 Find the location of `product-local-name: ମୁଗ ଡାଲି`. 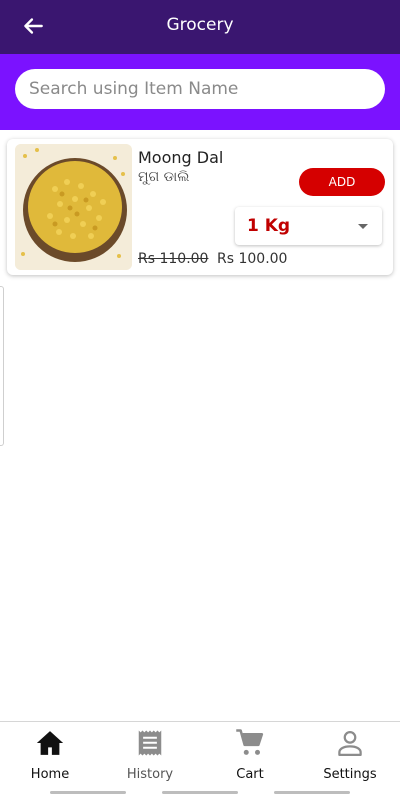

product-local-name: ମୁଗ ଡାଲି is located at coordinates (164, 177).